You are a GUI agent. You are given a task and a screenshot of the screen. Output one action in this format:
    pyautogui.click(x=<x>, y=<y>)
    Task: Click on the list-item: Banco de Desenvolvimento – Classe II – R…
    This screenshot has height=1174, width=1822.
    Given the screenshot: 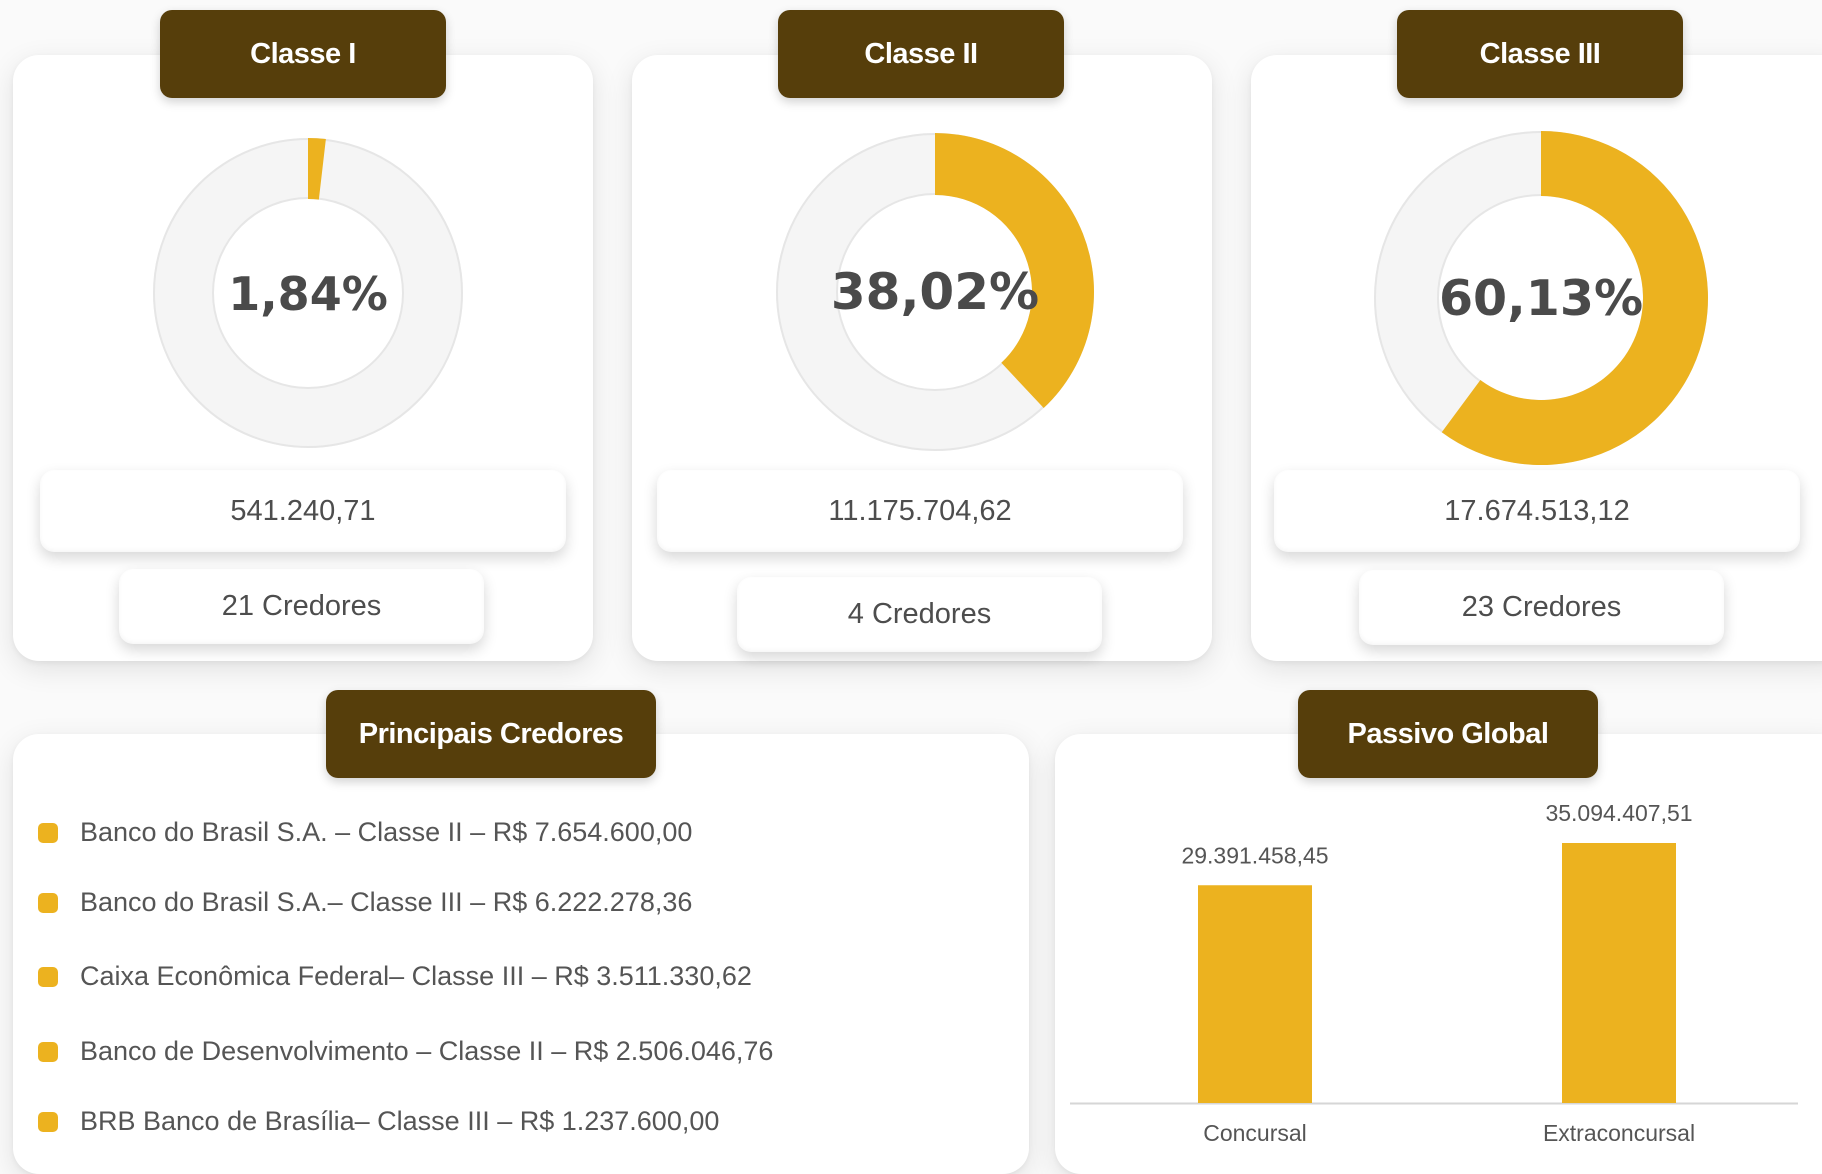 What is the action you would take?
    pyautogui.click(x=405, y=1051)
    